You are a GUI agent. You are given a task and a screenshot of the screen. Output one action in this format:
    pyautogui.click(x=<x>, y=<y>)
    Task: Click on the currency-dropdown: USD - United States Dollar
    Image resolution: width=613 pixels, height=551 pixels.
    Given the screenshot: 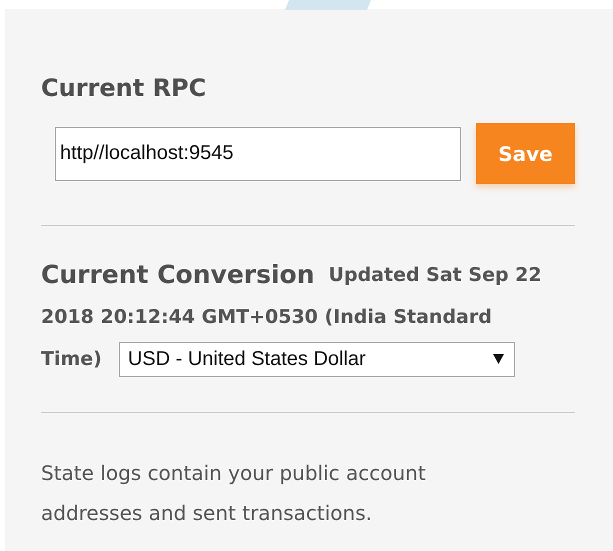 What is the action you would take?
    pyautogui.click(x=316, y=359)
    